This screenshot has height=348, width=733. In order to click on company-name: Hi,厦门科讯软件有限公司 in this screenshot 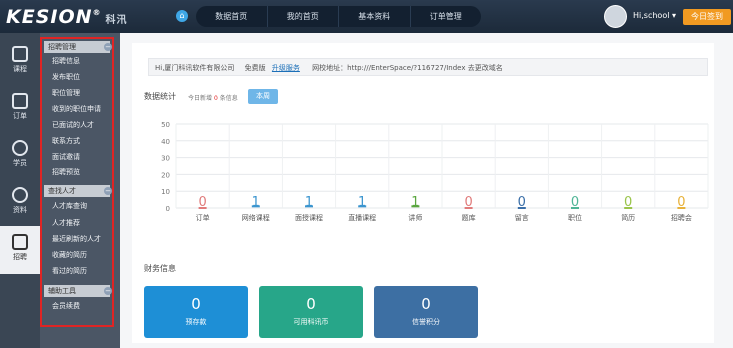, I will do `click(195, 68)`.